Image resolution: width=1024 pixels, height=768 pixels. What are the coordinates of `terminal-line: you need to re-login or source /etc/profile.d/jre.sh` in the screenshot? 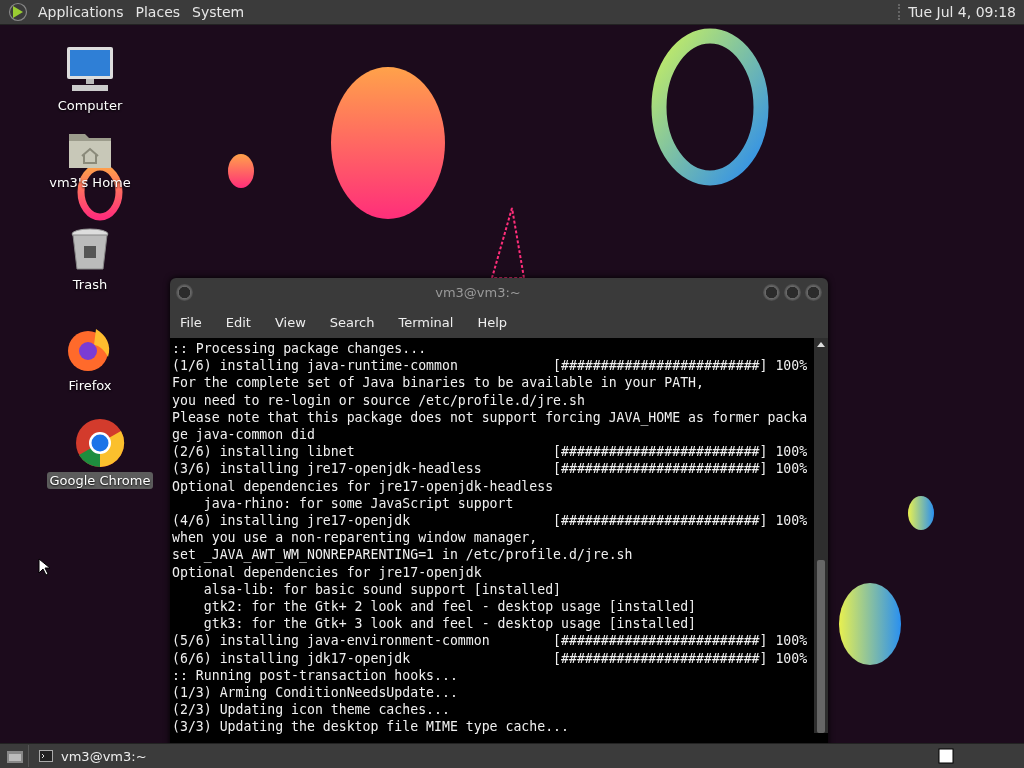 It's located at (378, 400).